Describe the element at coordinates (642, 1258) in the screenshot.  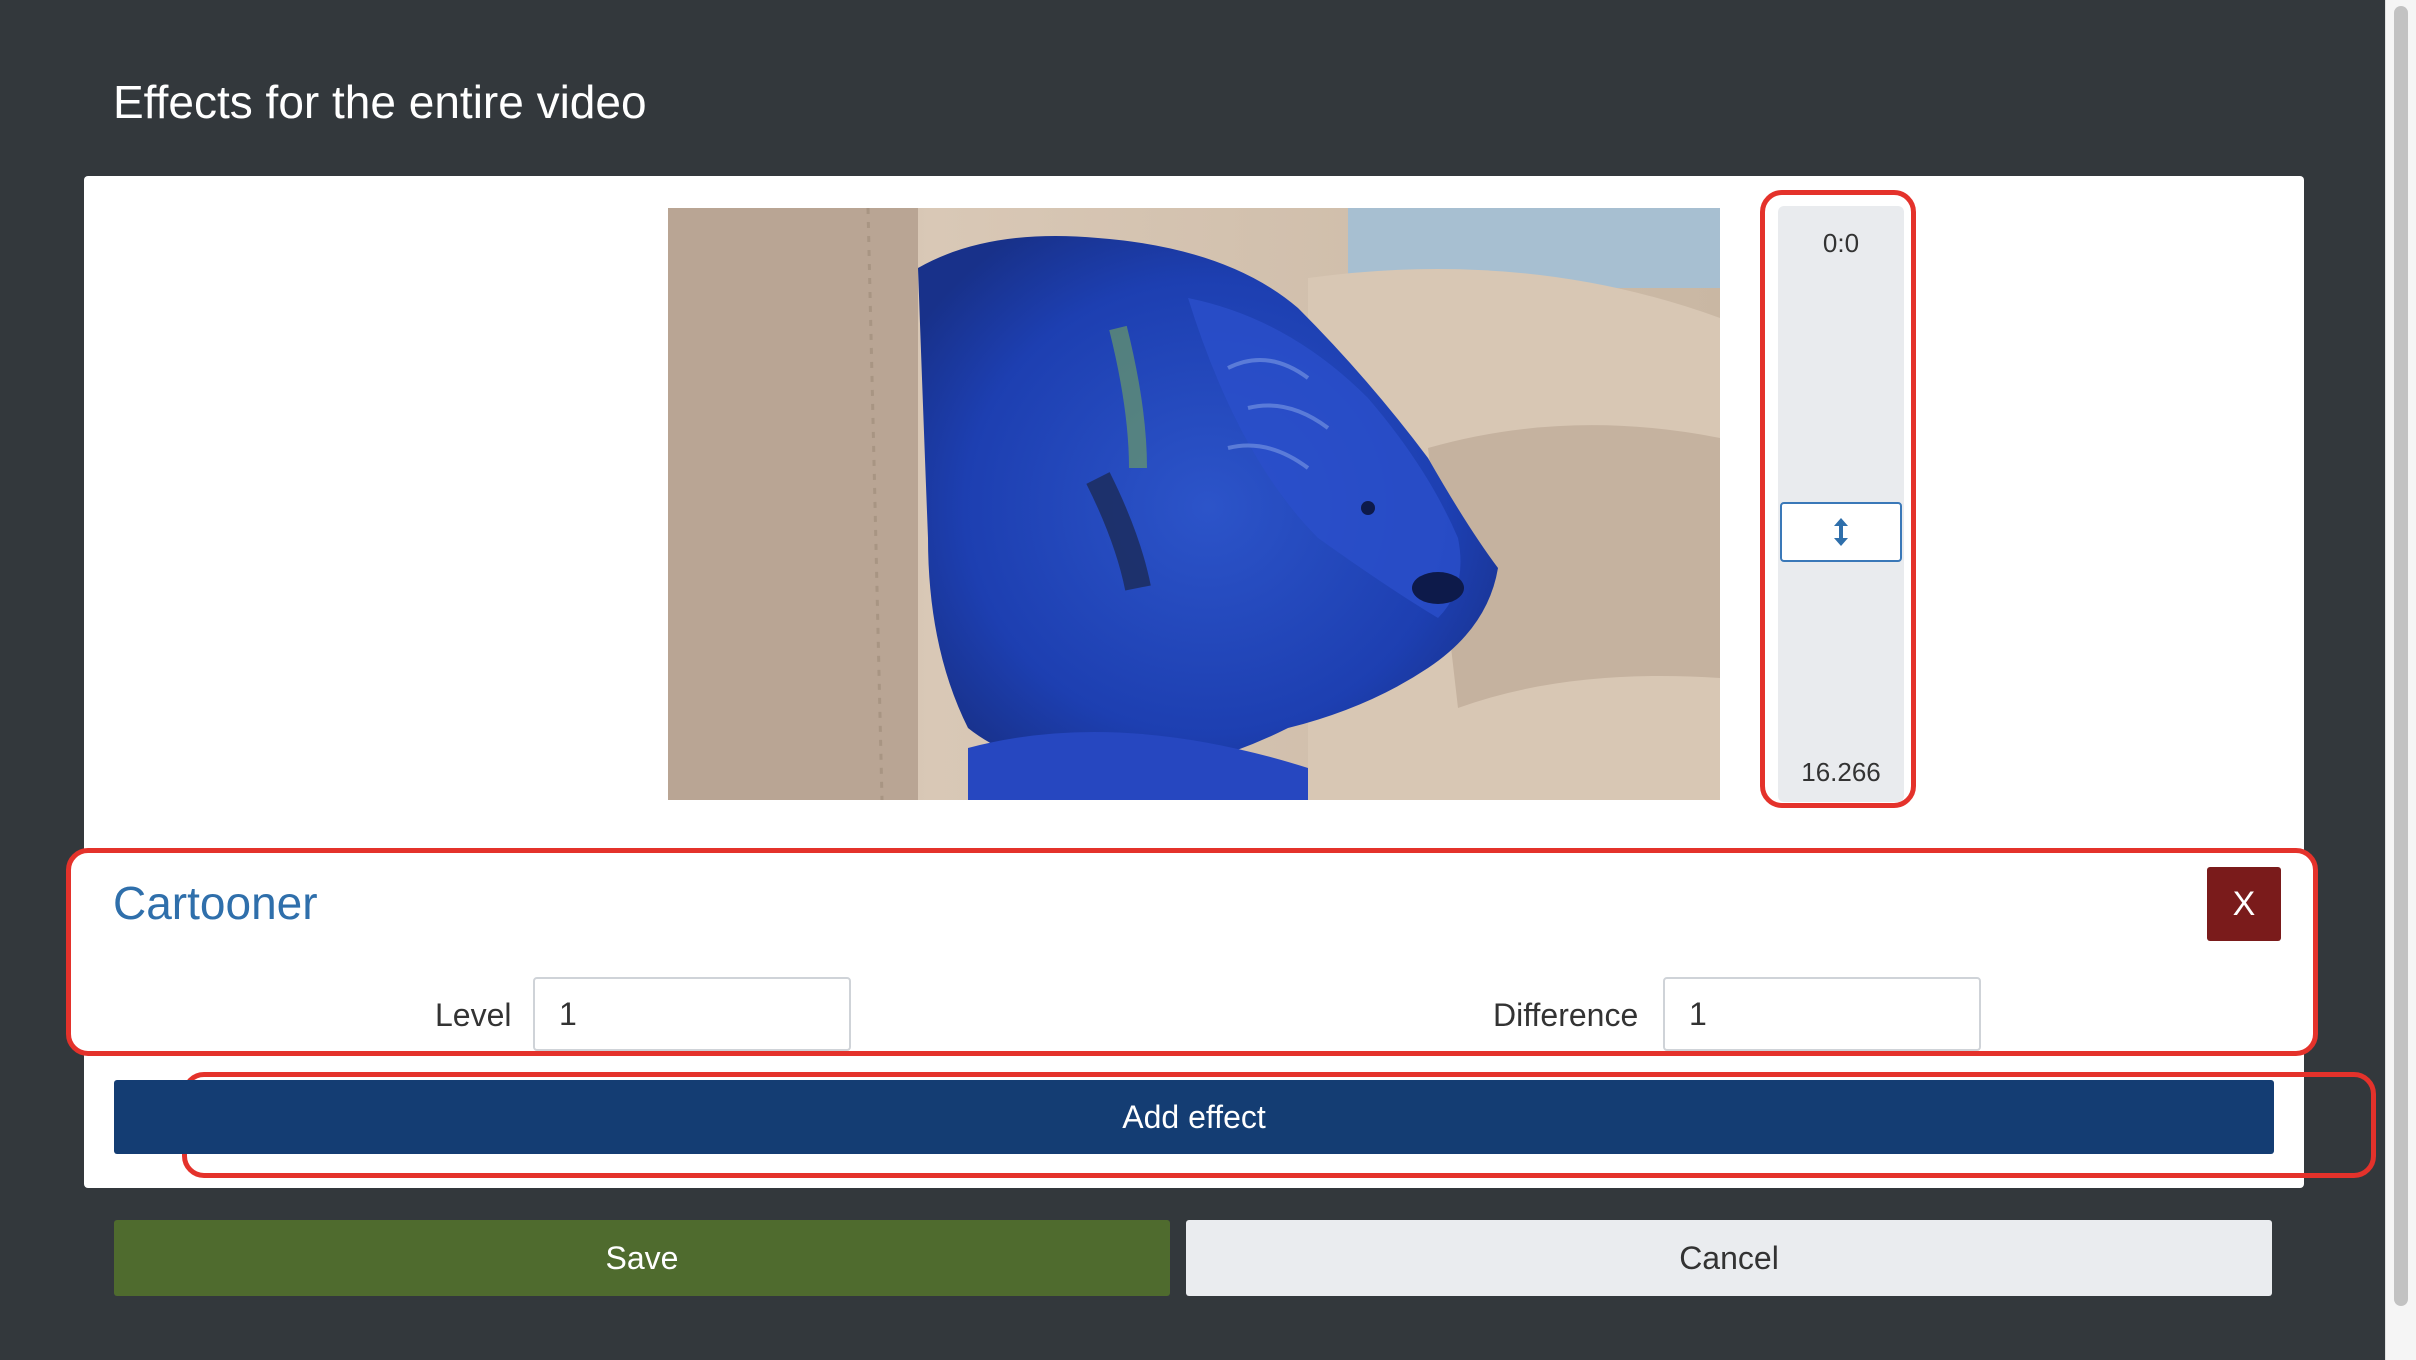
I see `save-button: Save` at that location.